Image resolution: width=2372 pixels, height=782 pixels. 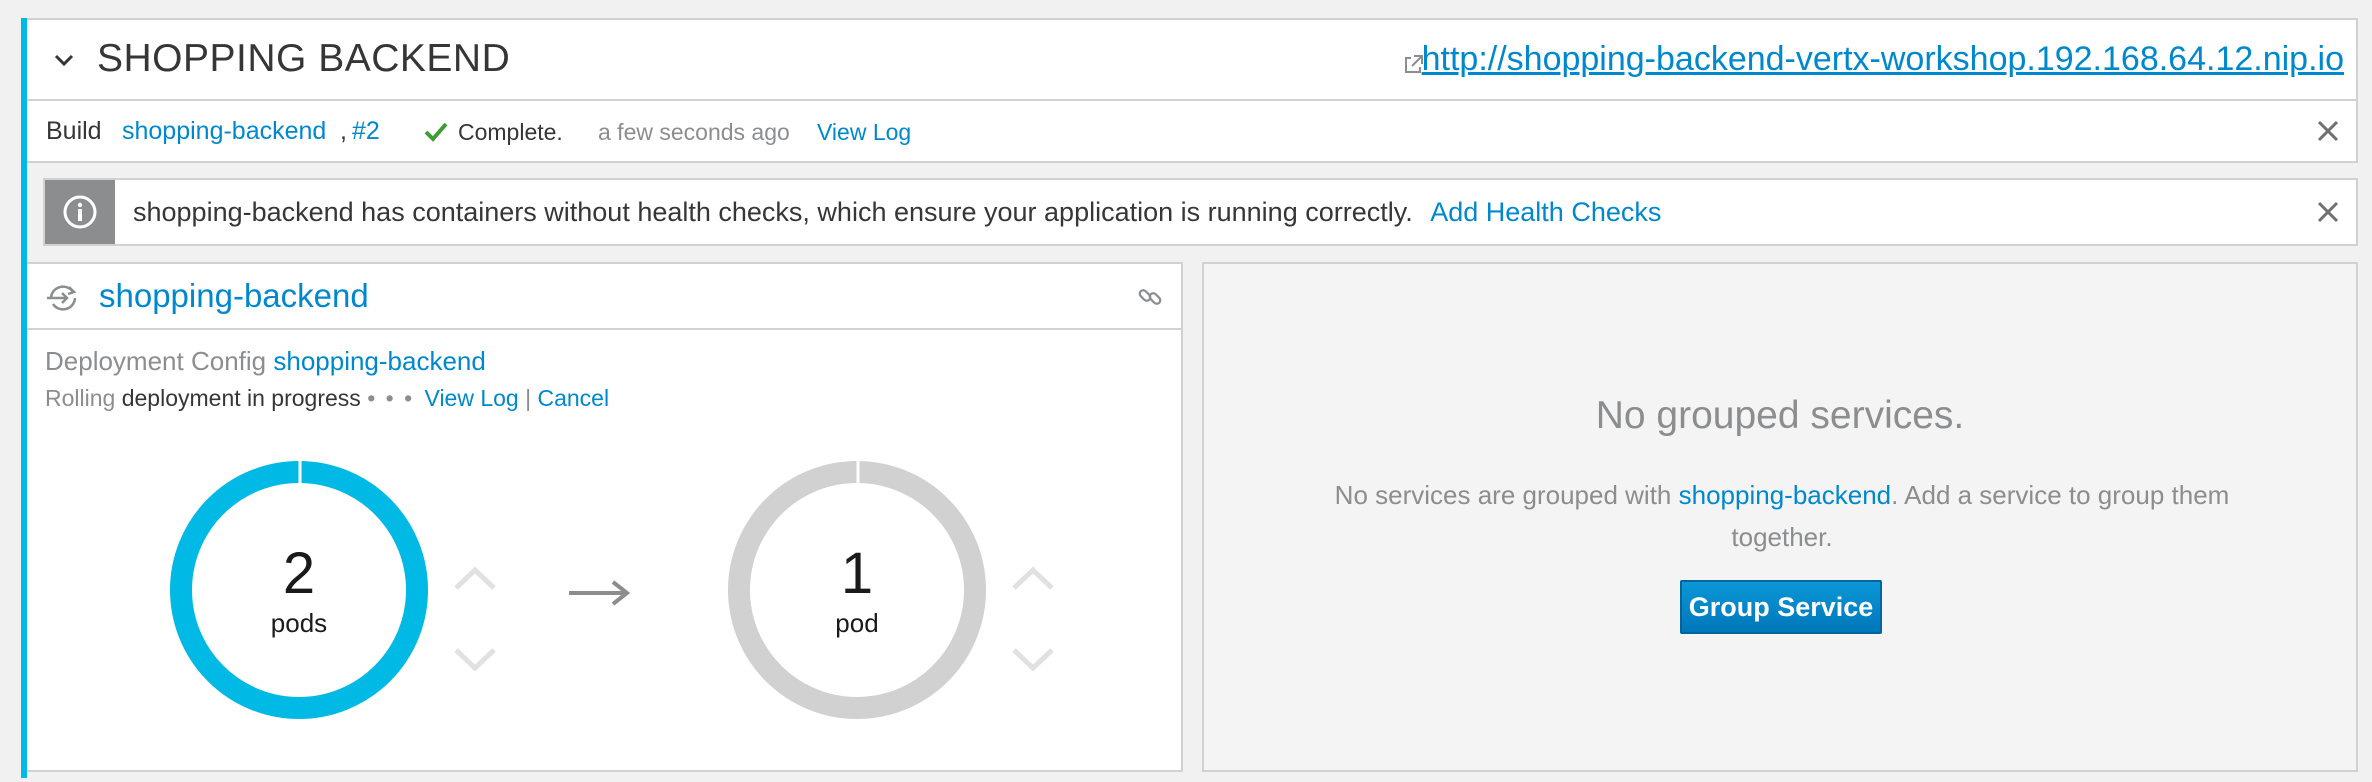 I want to click on old-pod-count: 2, so click(x=299, y=573).